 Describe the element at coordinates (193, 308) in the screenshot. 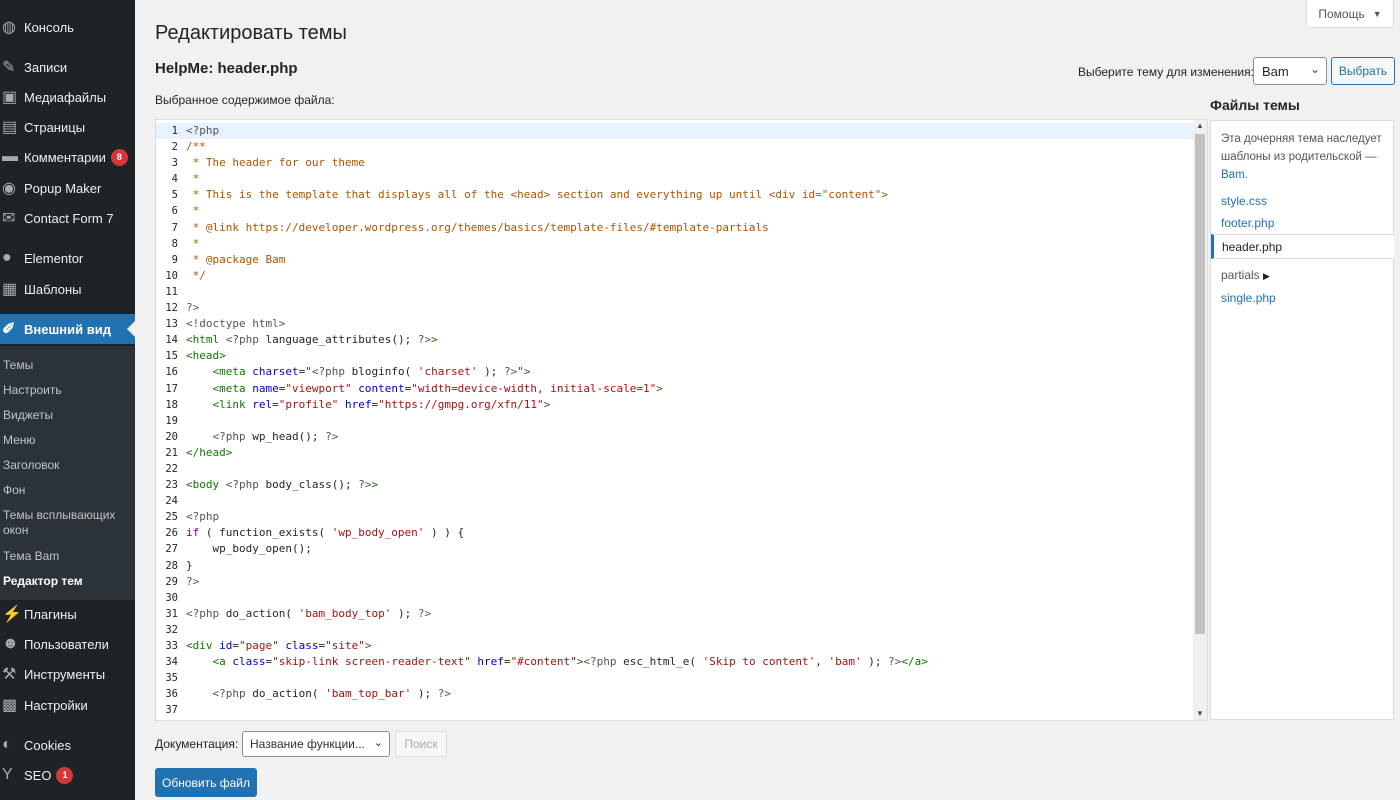

I see `code-text: ?>` at that location.